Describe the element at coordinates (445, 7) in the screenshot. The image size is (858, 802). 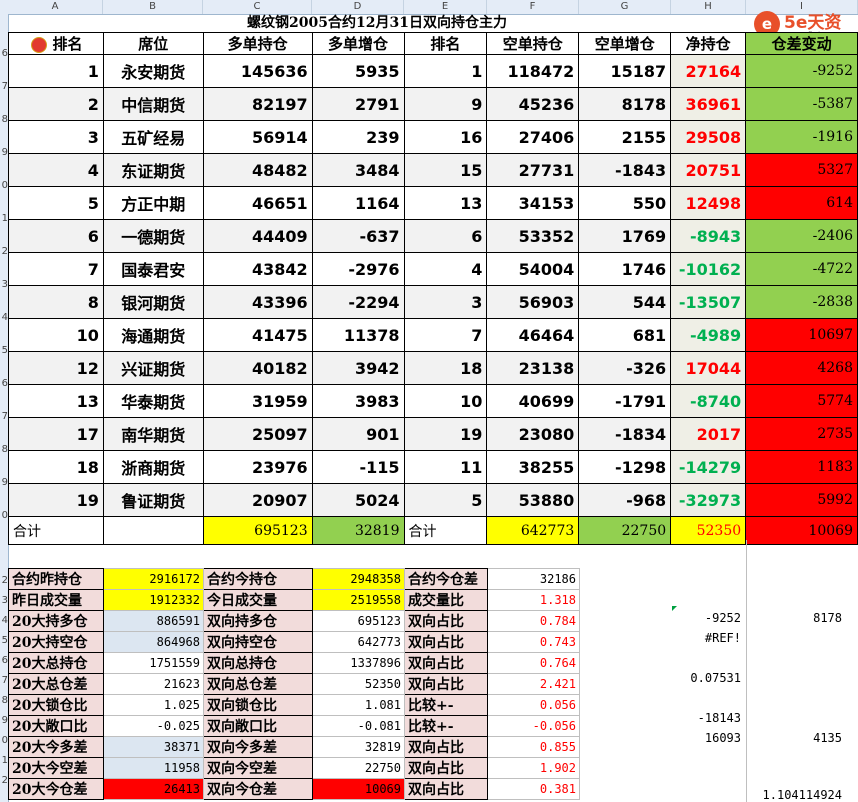
I see `column-header-e: E` at that location.